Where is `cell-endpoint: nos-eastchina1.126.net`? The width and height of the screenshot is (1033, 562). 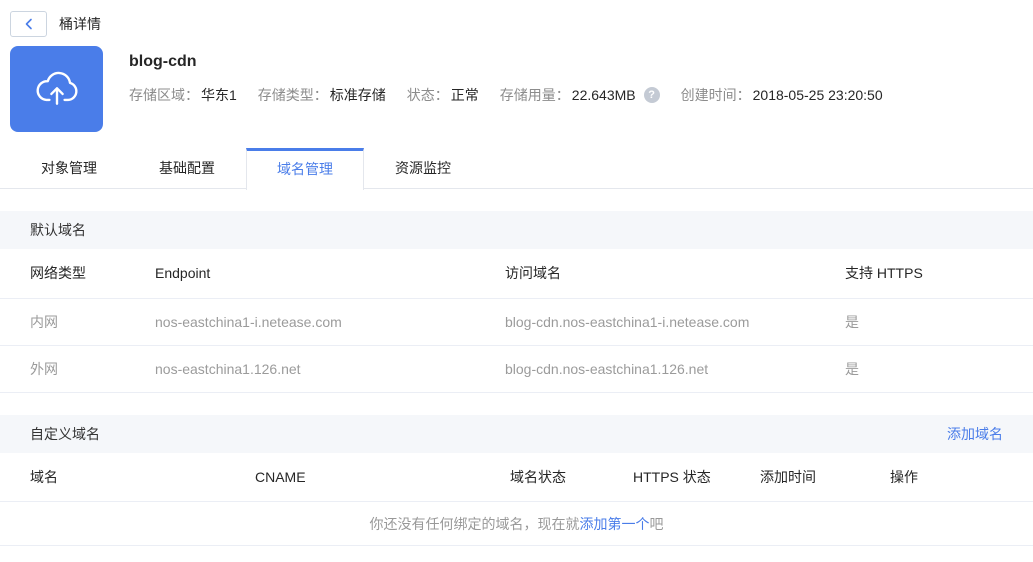
cell-endpoint: nos-eastchina1.126.net is located at coordinates (330, 369).